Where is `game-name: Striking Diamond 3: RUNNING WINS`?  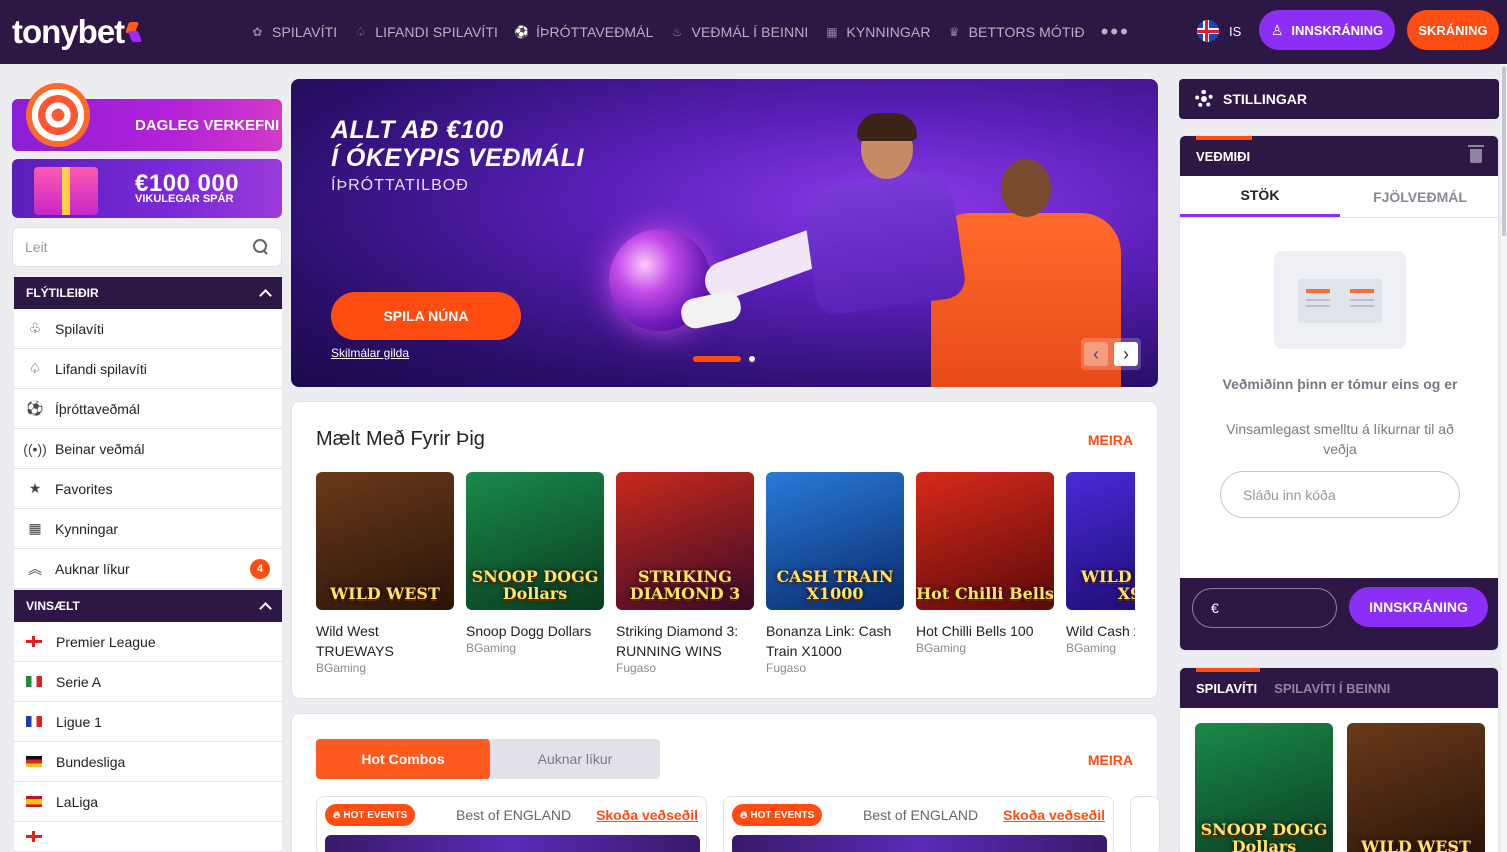
game-name: Striking Diamond 3: RUNNING WINS is located at coordinates (685, 641).